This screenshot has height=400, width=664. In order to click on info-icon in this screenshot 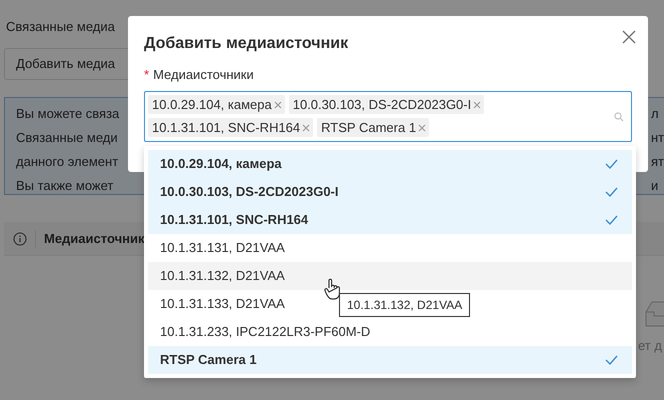, I will do `click(20, 239)`.